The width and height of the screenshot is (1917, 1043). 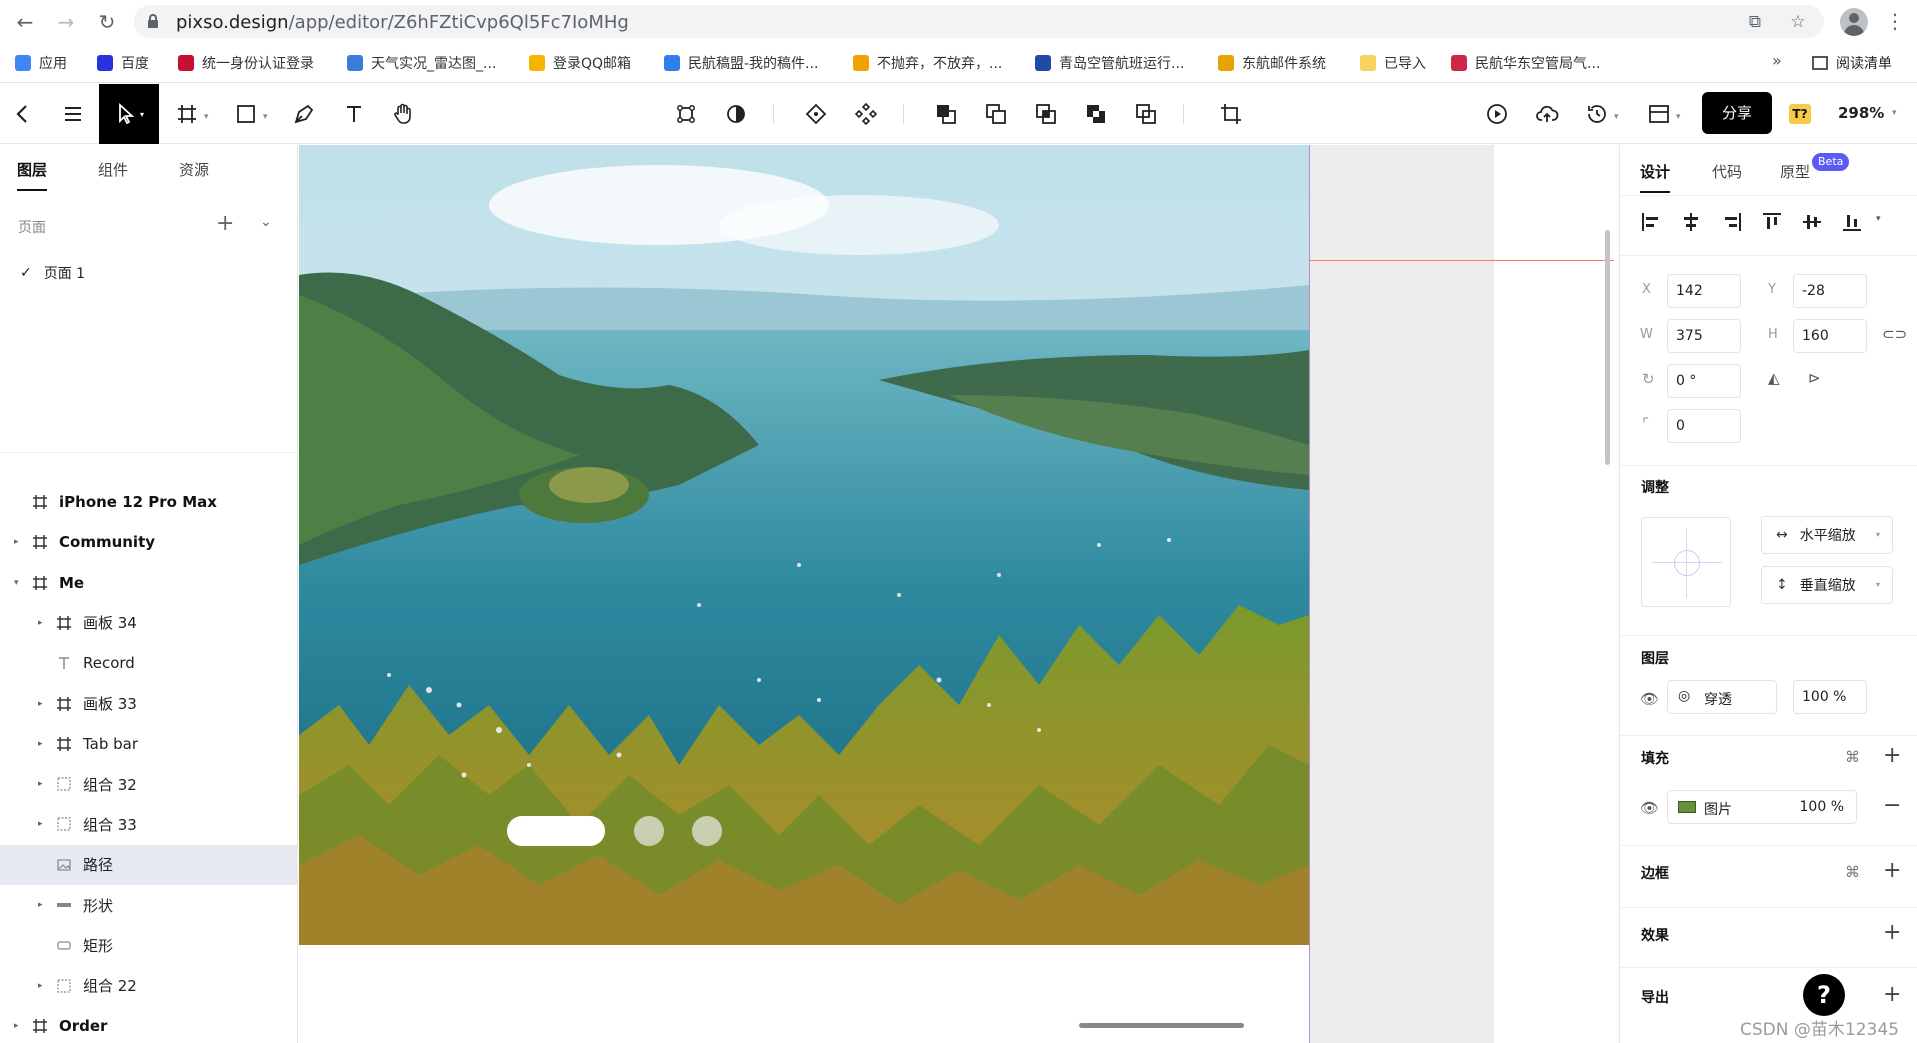 What do you see at coordinates (1894, 113) in the screenshot?
I see `zoom-caret-icon: ▾` at bounding box center [1894, 113].